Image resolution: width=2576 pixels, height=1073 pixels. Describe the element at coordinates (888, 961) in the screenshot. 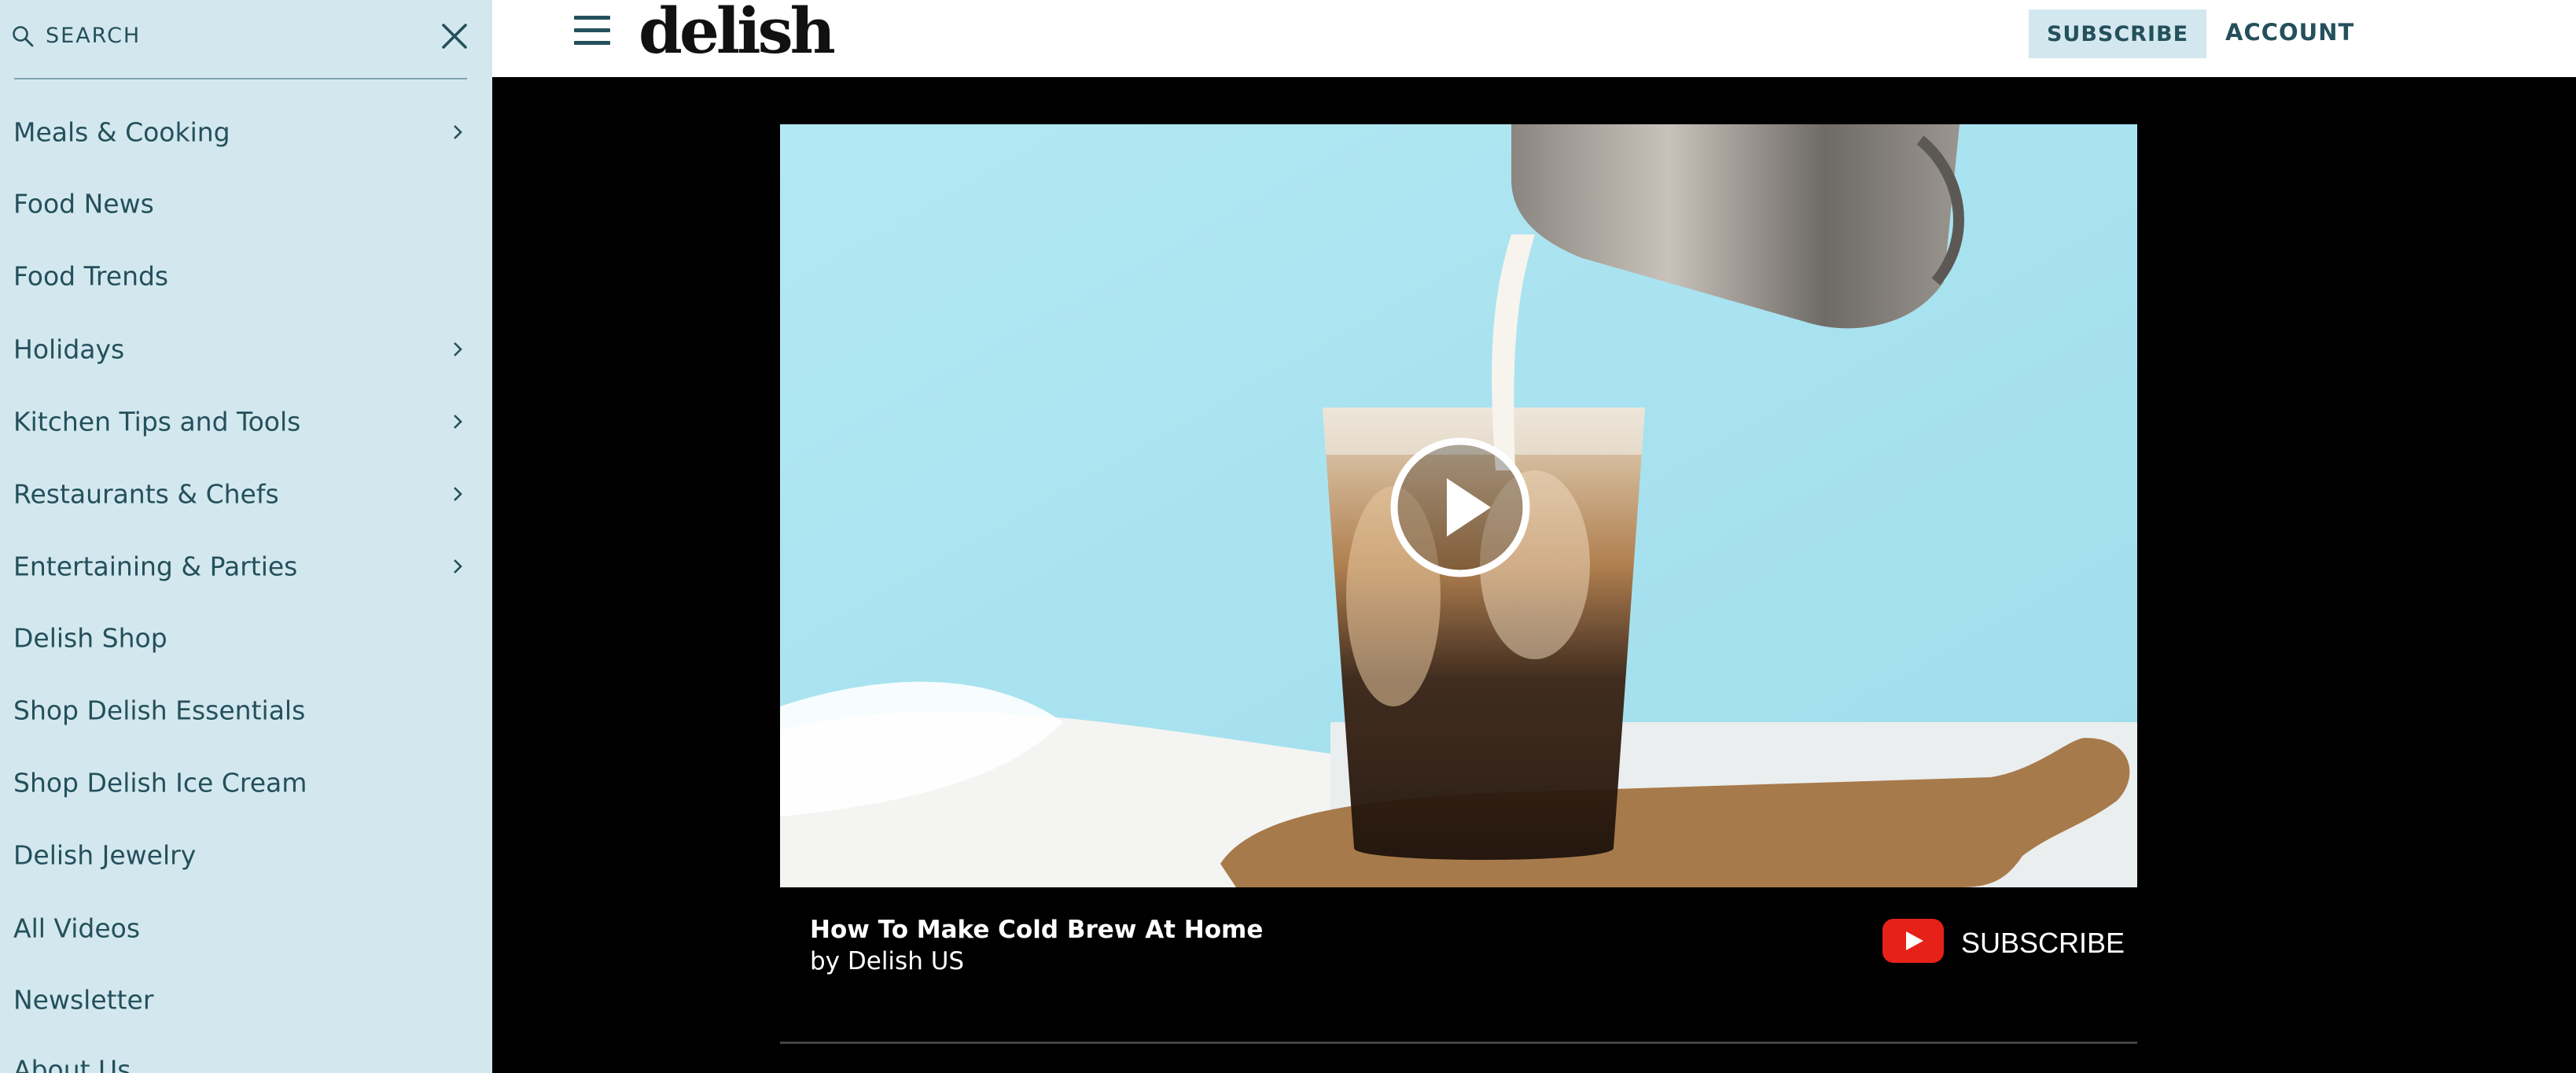

I see `video-author: by Delish US` at that location.